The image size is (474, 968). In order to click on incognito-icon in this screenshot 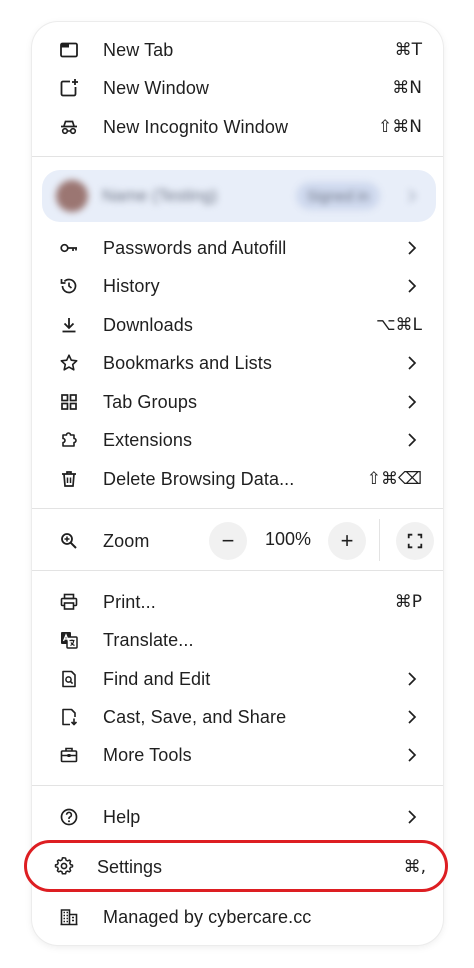, I will do `click(69, 127)`.